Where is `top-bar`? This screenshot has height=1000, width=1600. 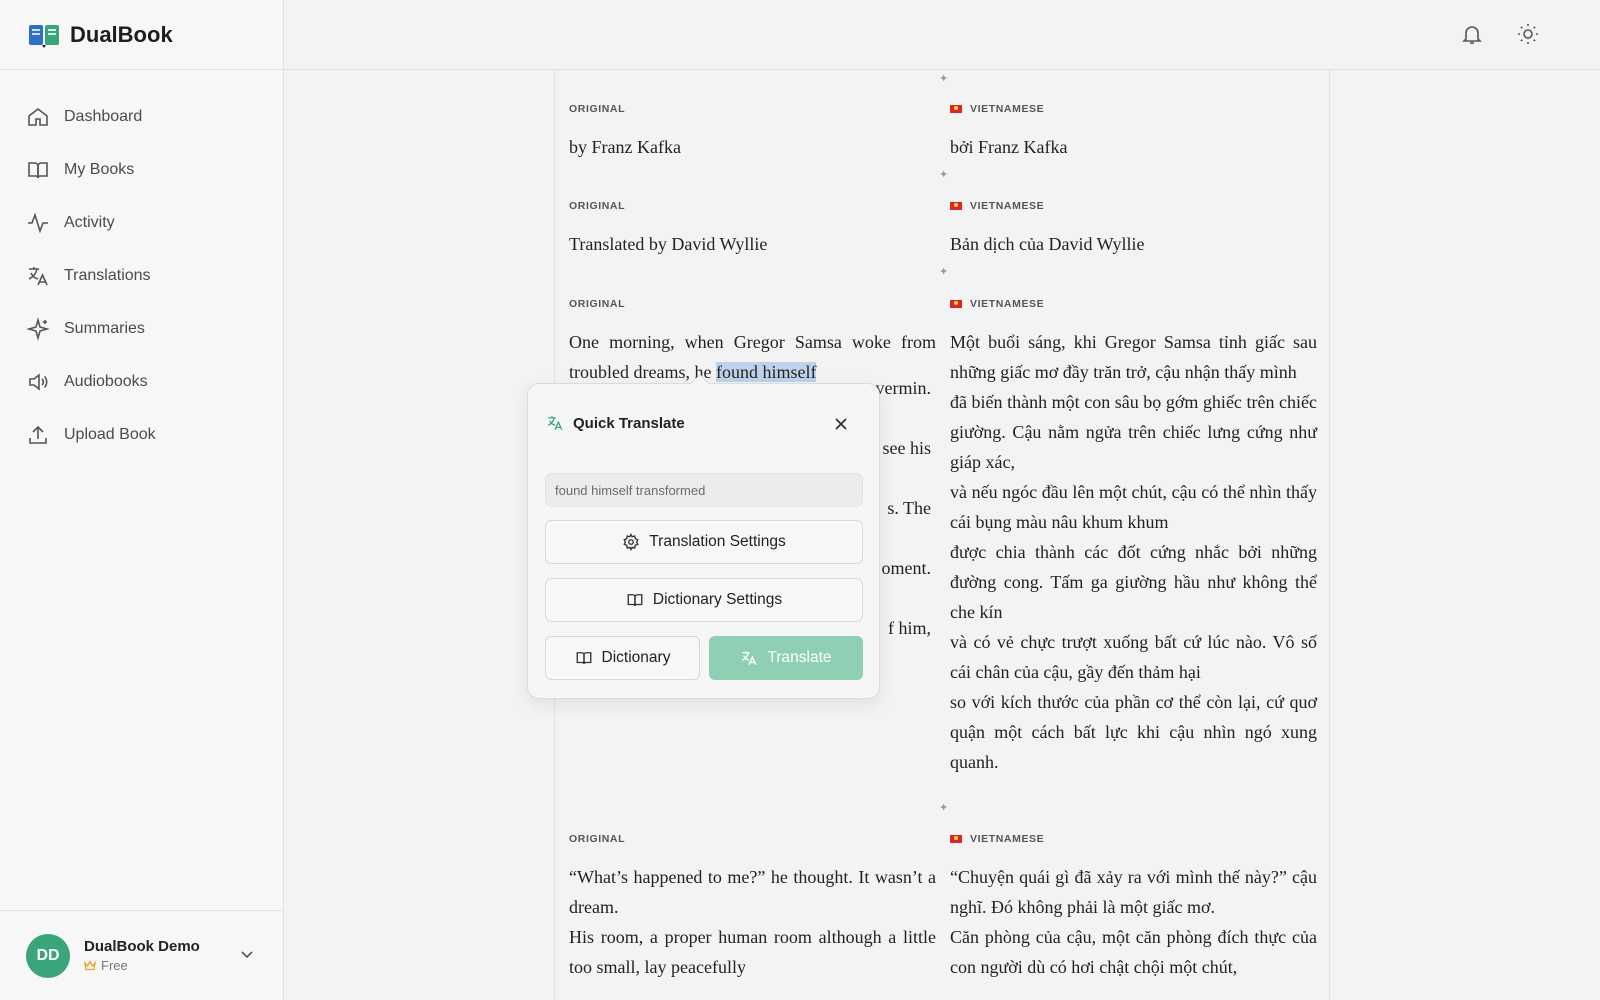 top-bar is located at coordinates (942, 35).